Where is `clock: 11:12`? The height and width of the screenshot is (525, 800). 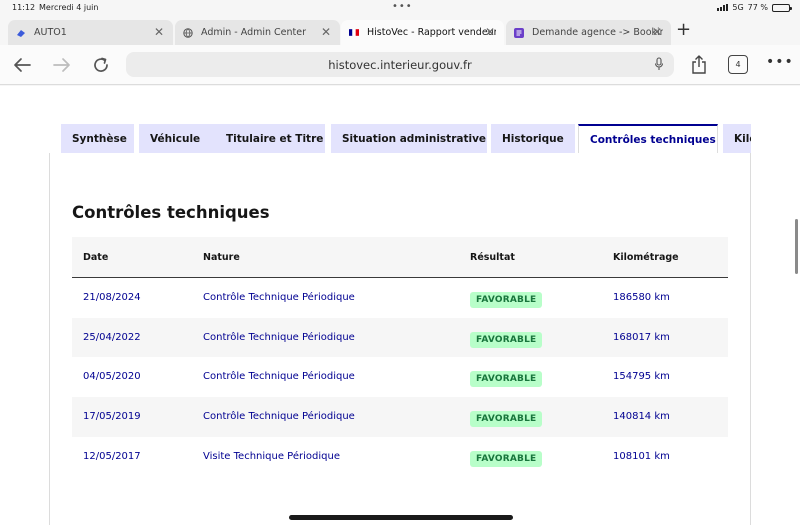
clock: 11:12 is located at coordinates (24, 7).